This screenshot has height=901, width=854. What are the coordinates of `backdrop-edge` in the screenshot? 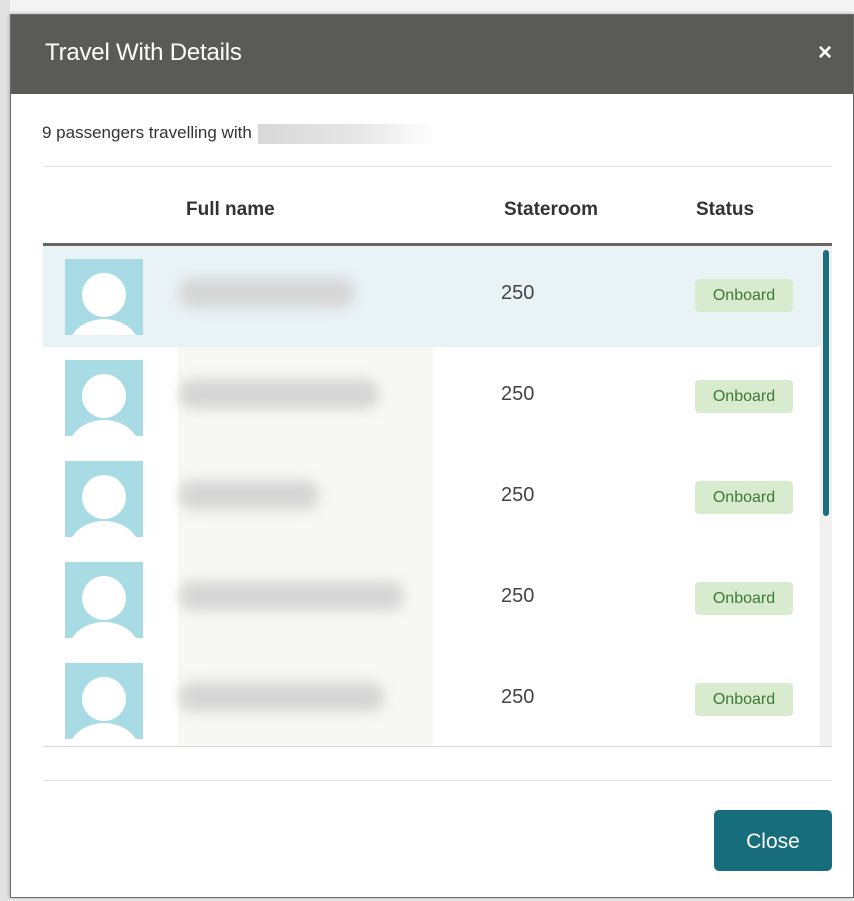 It's located at (5, 450).